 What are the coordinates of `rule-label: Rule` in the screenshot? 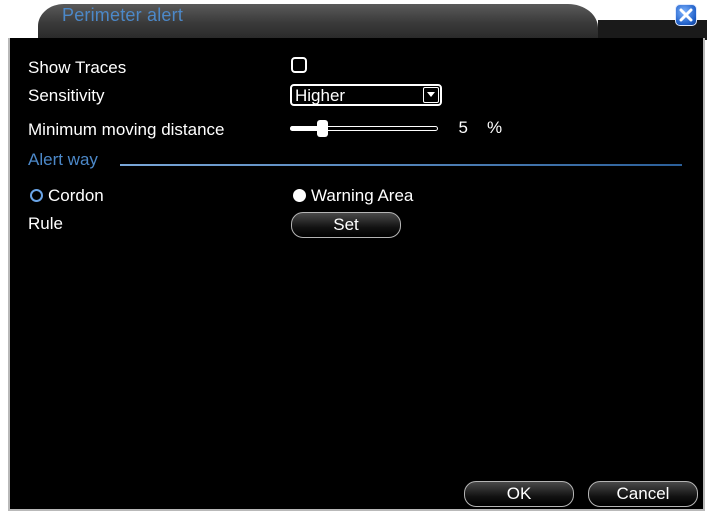 It's located at (45, 223).